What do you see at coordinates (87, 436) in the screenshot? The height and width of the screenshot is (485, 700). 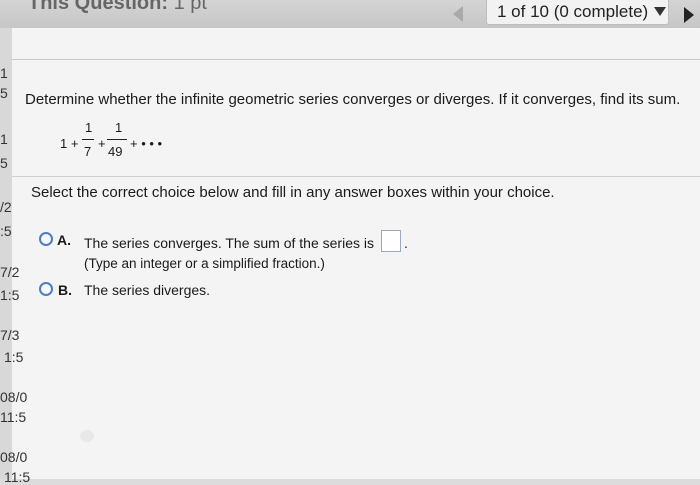 I see `screen-glare` at bounding box center [87, 436].